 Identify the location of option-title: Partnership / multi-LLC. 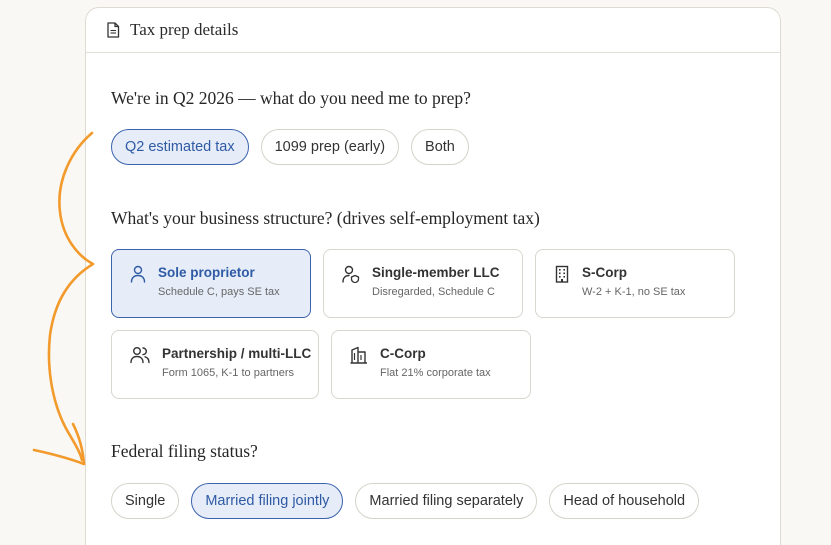
(237, 353).